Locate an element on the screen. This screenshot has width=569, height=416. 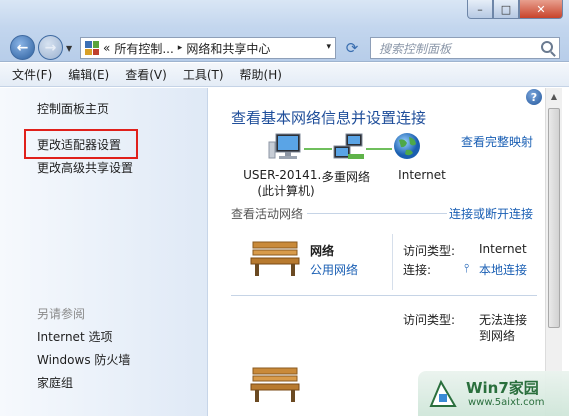
vertical-scrollbar: ▲ is located at coordinates (553, 252).